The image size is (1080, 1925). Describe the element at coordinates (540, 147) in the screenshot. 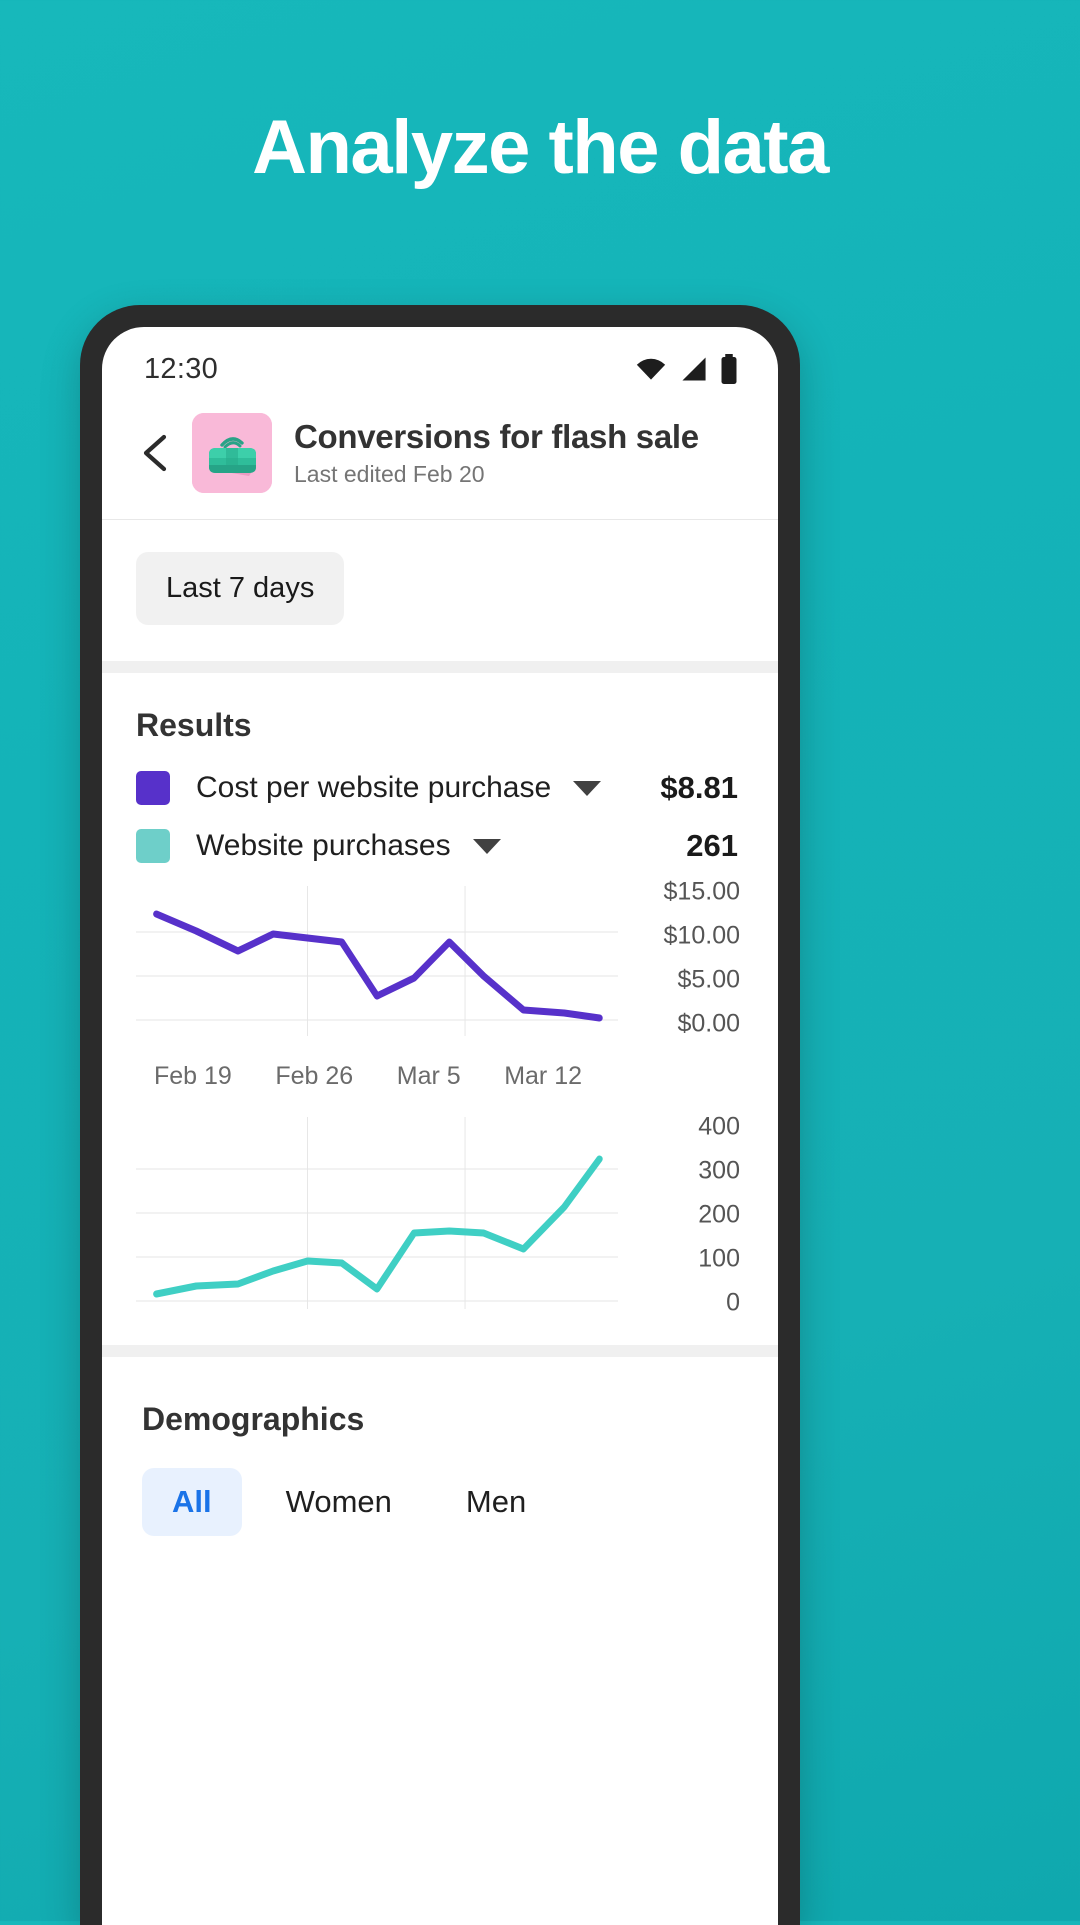

I see `hero-title: Analyze the data` at that location.